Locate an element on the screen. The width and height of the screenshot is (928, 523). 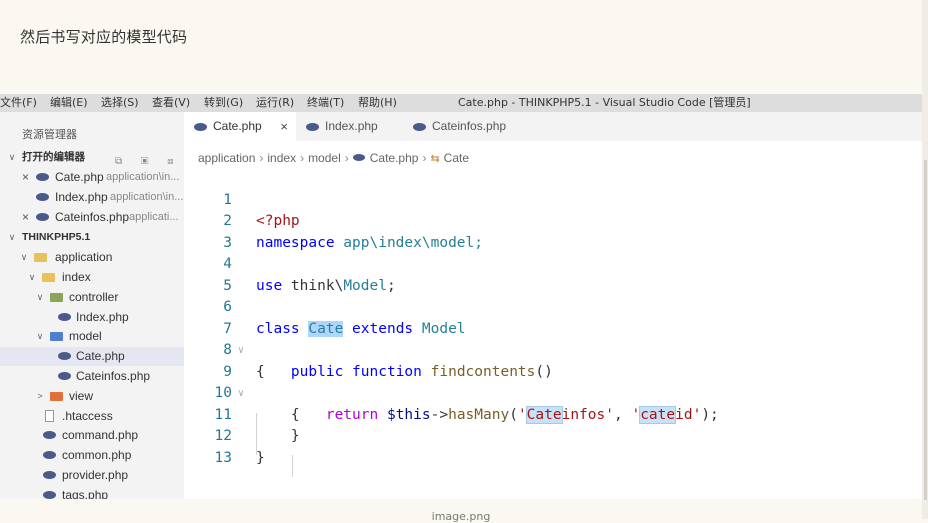
tab-cateinfos-php: Cateinfos.php is located at coordinates (463, 126).